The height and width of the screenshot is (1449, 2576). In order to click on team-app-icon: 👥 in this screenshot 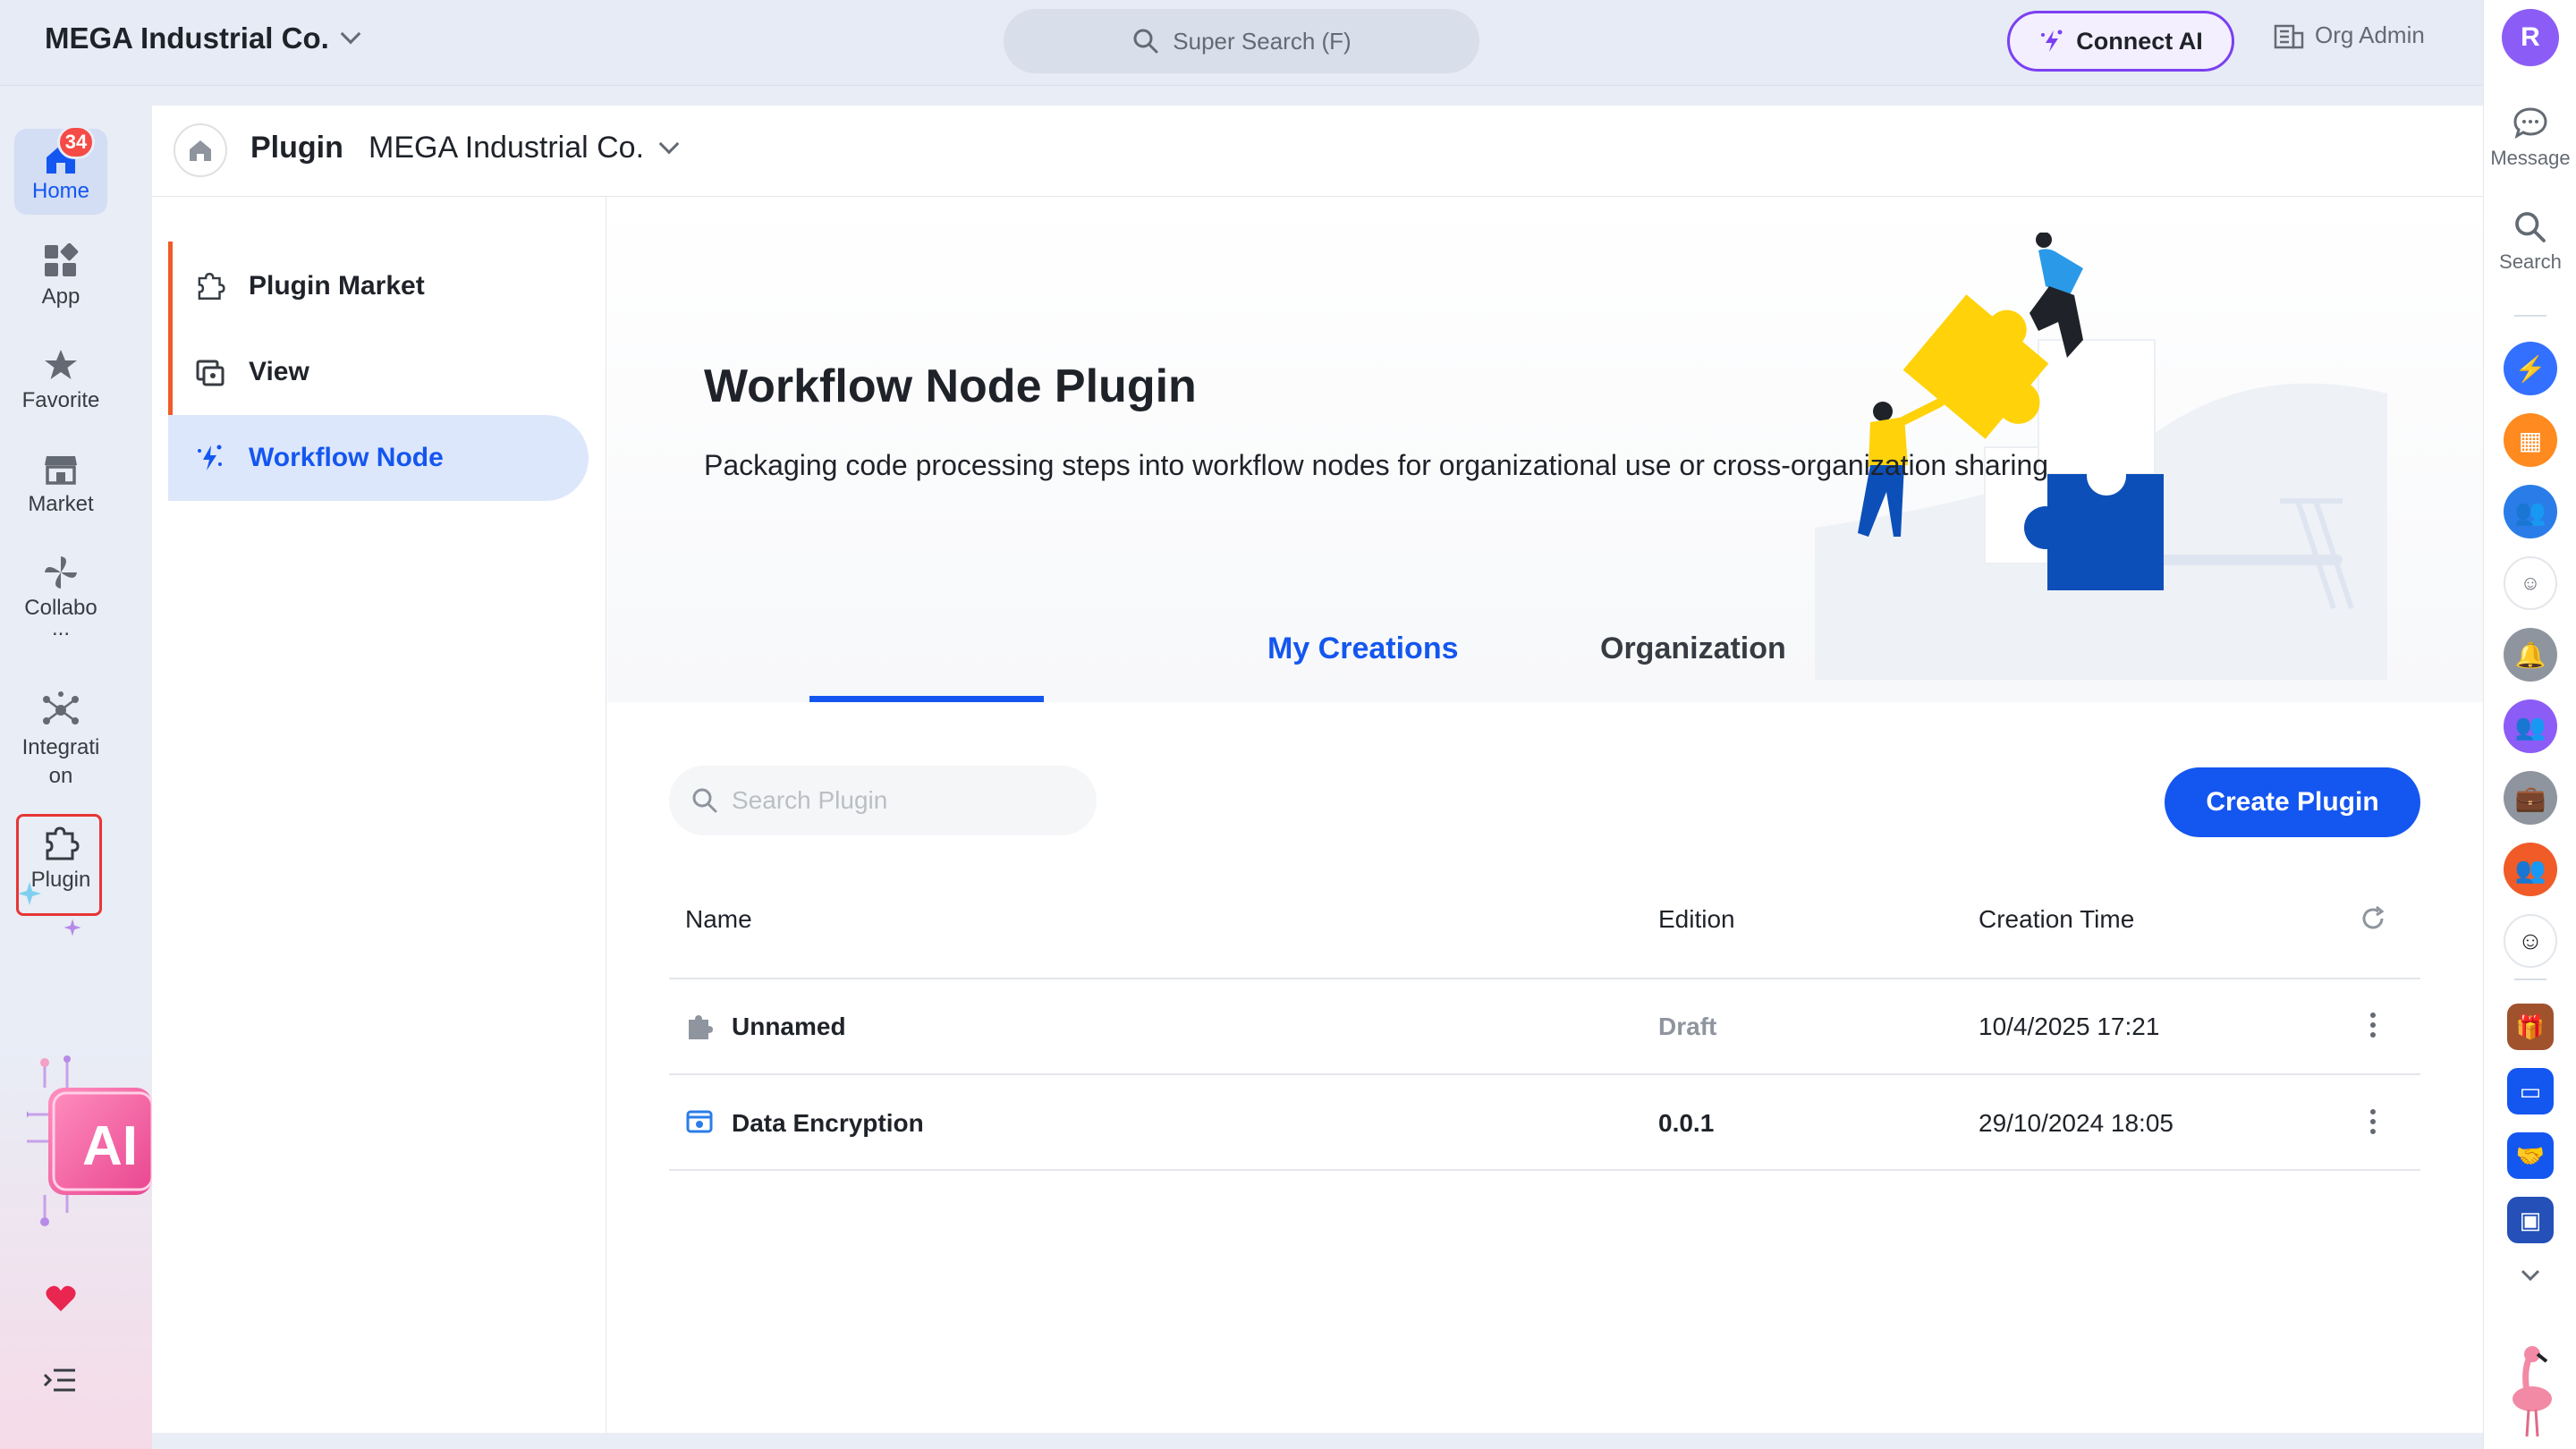, I will do `click(2530, 726)`.